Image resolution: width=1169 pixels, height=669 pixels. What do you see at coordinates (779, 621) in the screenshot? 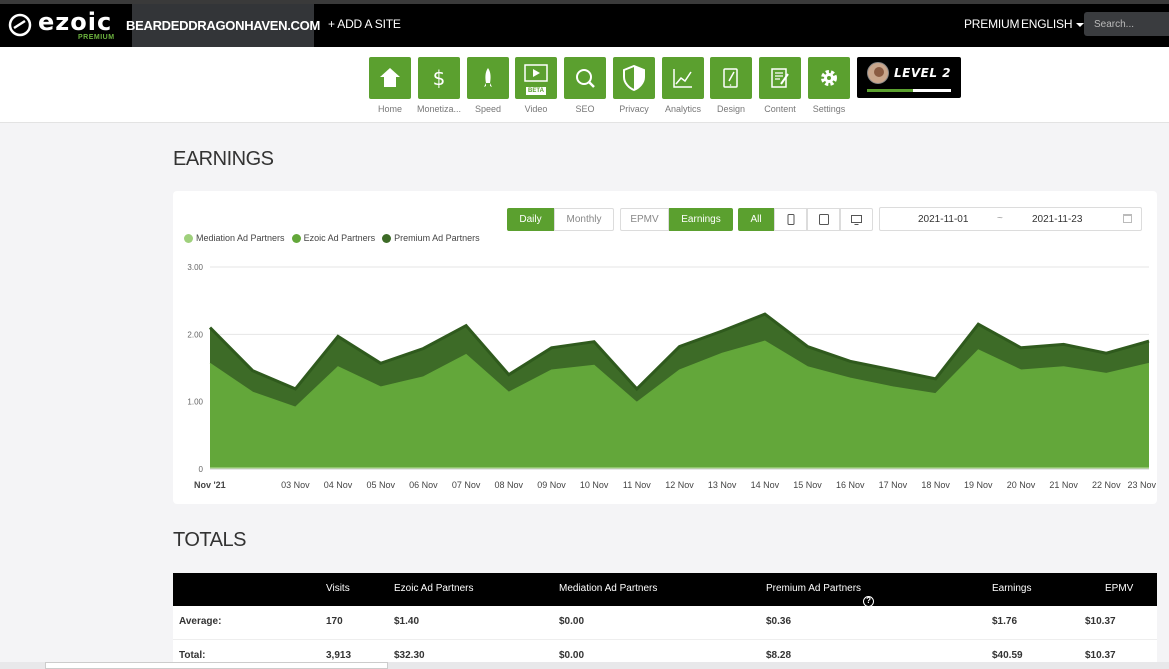
I see `cell: $0.36` at bounding box center [779, 621].